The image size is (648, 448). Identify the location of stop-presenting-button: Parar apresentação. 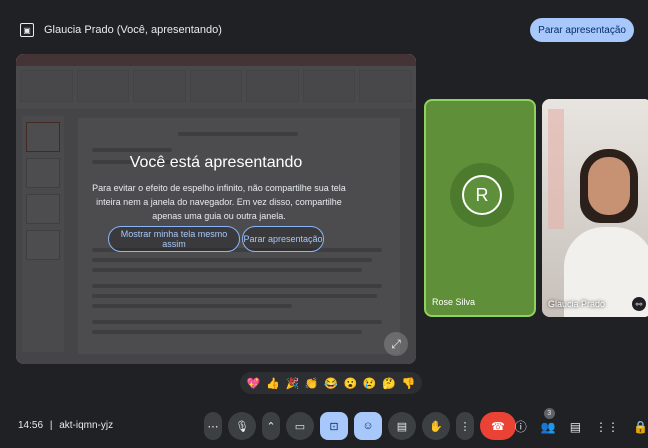
(582, 30).